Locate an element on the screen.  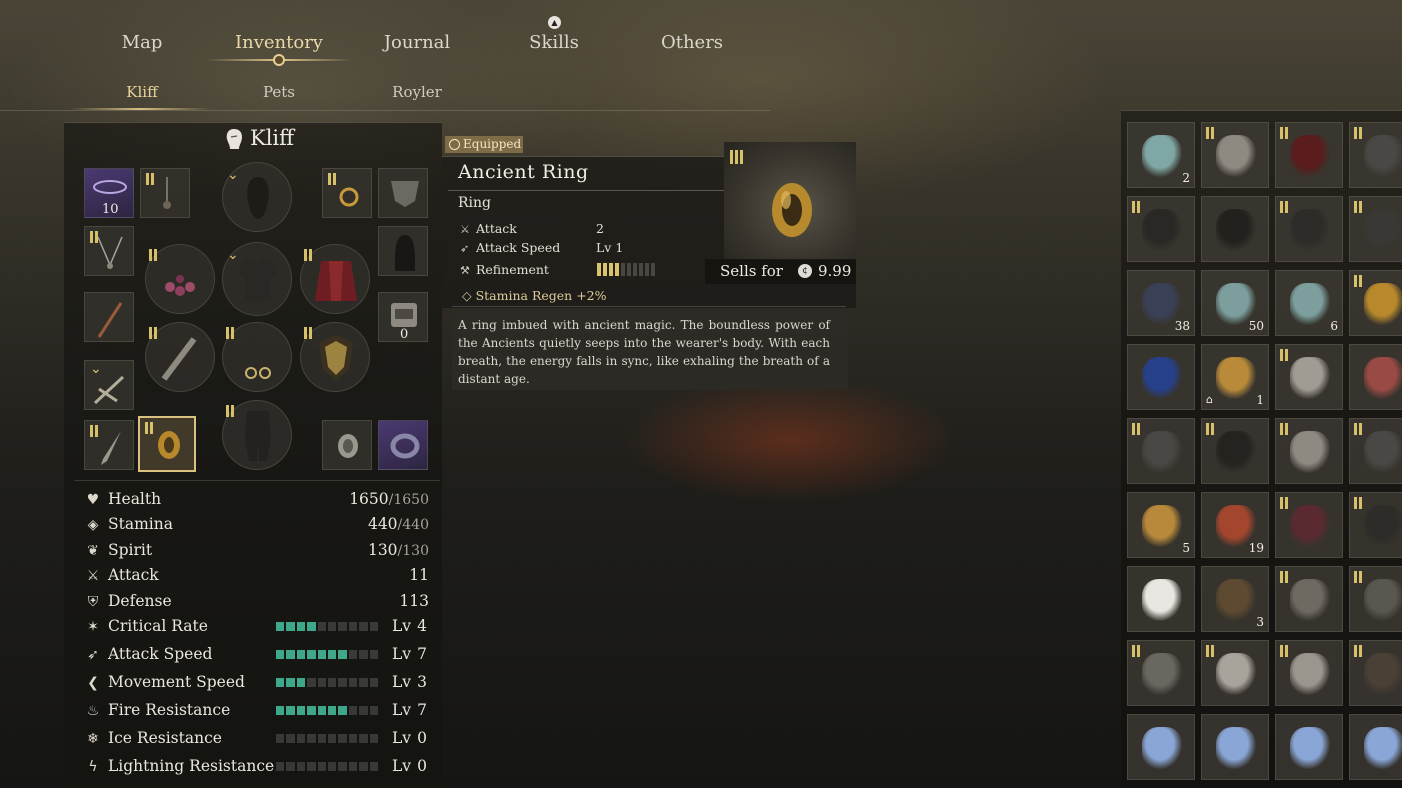
bag-slot is located at coordinates (403, 251).